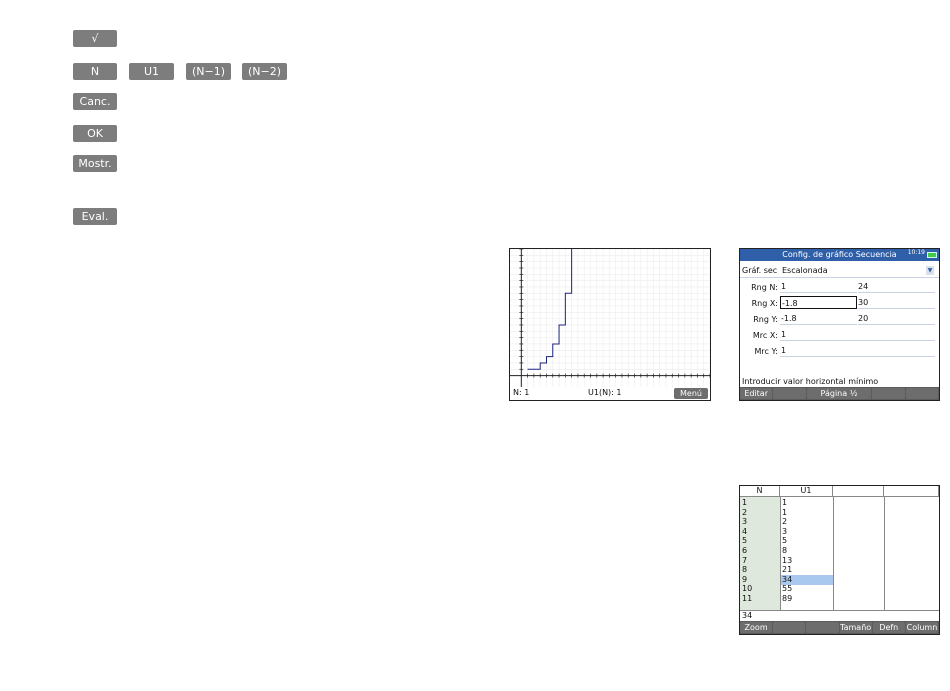 The width and height of the screenshot is (950, 691). Describe the element at coordinates (787, 570) in the screenshot. I see `table-row-value: 21` at that location.